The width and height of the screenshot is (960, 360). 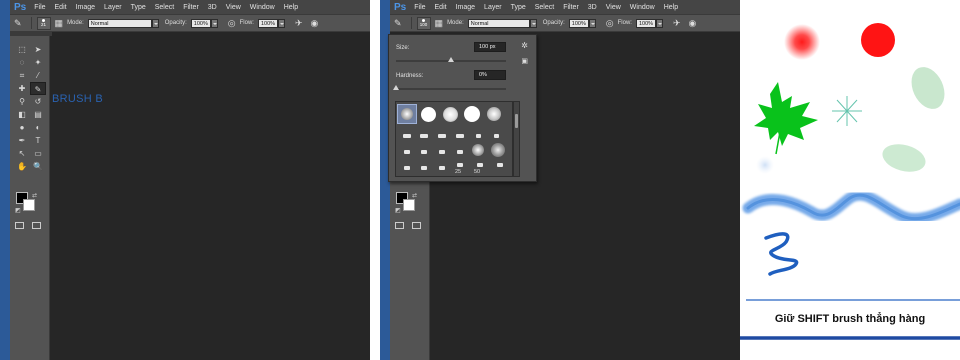 I want to click on hardness-field: 0%, so click(x=490, y=75).